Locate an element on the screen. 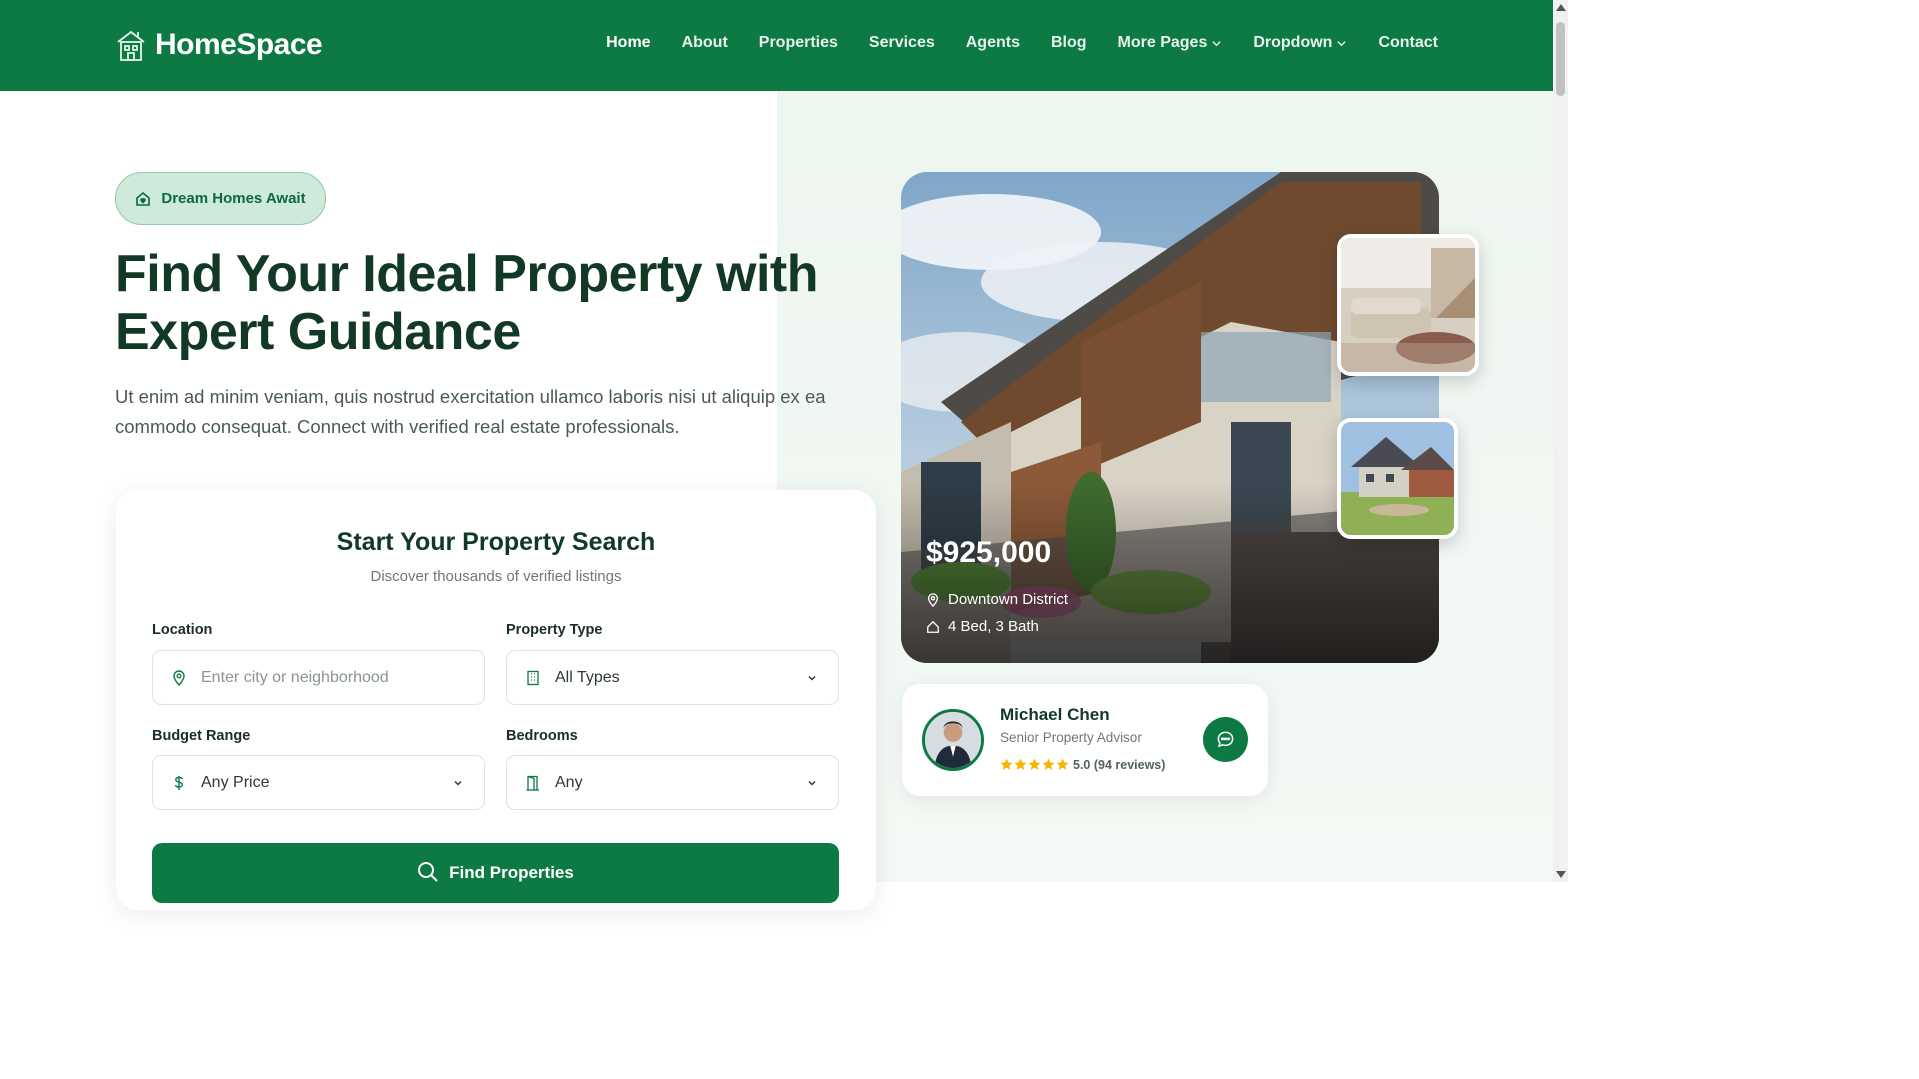  hero-badge: Dream Homes Await is located at coordinates (220, 198).